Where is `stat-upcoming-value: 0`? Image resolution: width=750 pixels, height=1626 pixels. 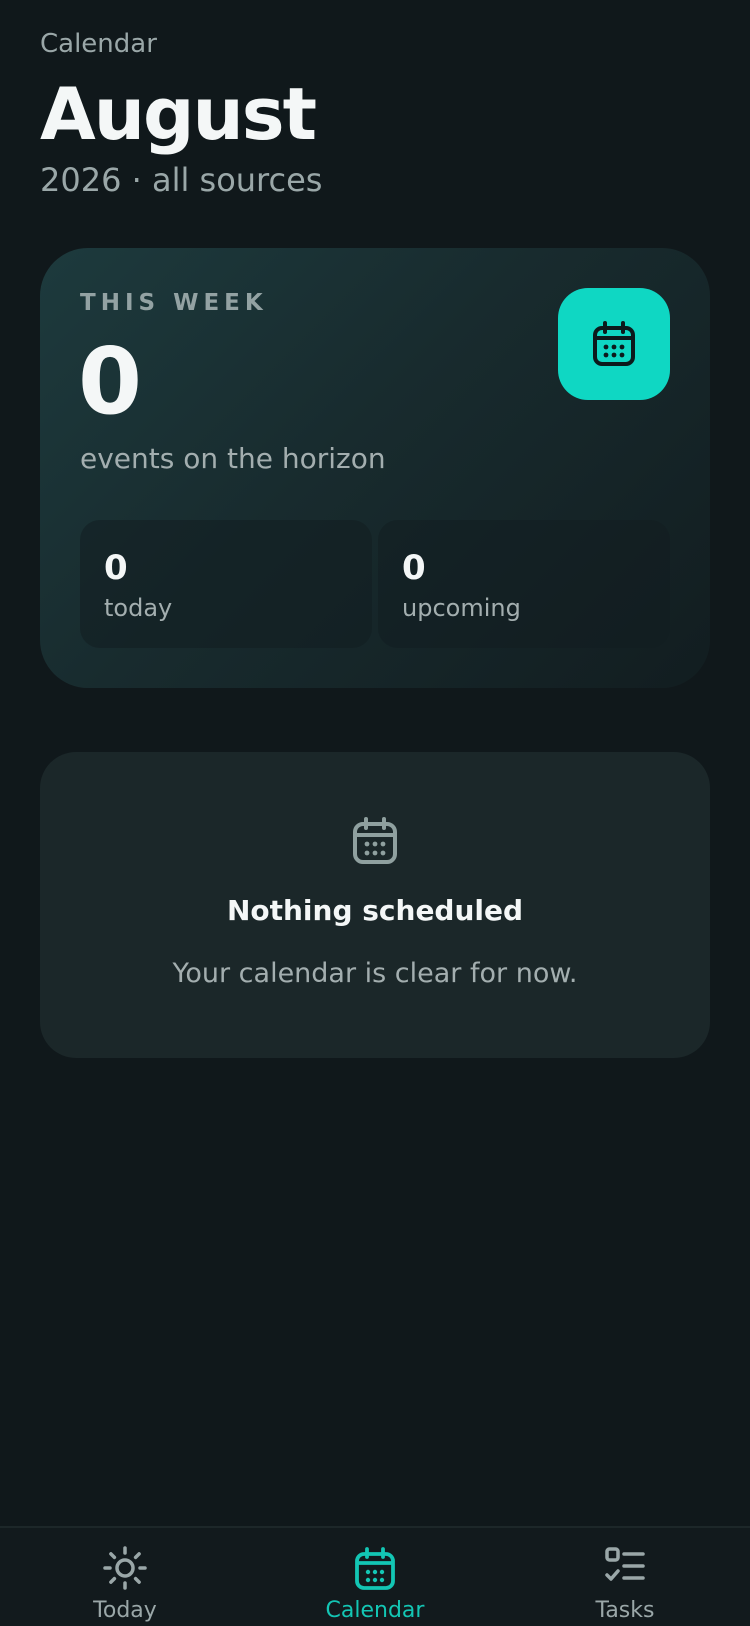 stat-upcoming-value: 0 is located at coordinates (414, 568).